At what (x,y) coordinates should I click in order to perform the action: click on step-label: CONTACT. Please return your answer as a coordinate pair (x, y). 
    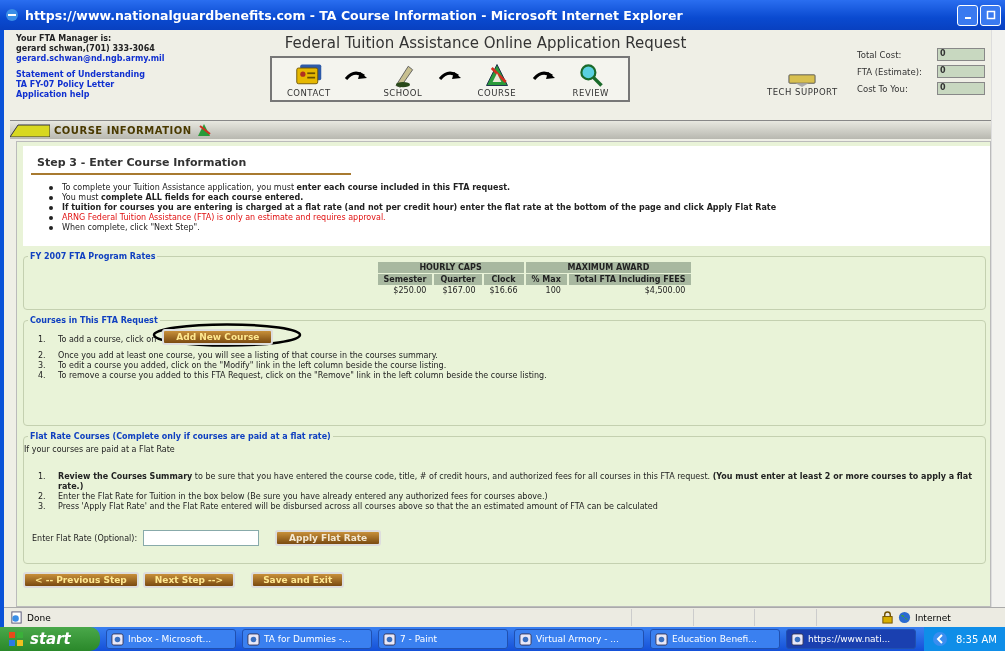
    Looking at the image, I should click on (308, 93).